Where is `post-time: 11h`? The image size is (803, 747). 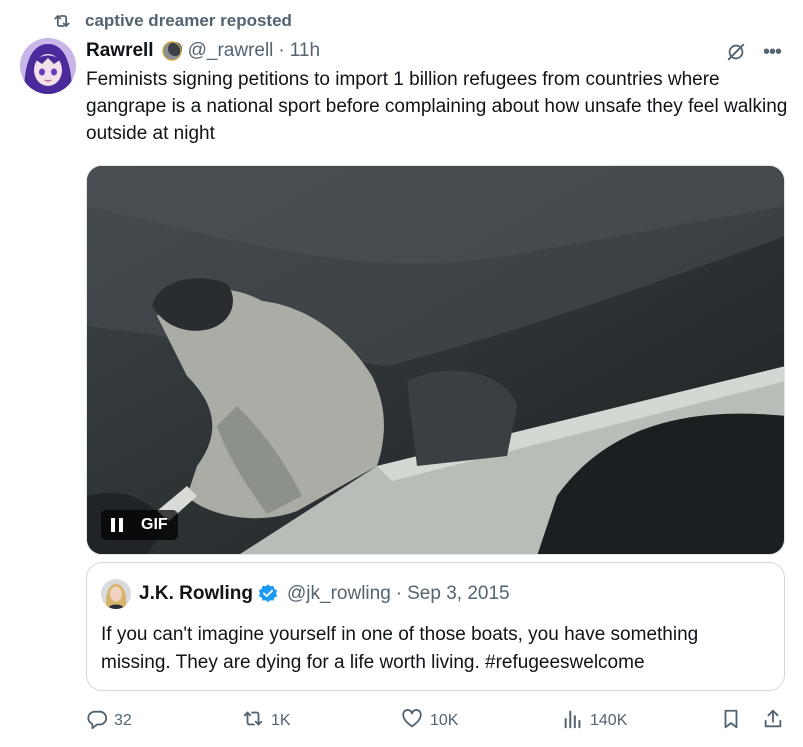 post-time: 11h is located at coordinates (305, 51).